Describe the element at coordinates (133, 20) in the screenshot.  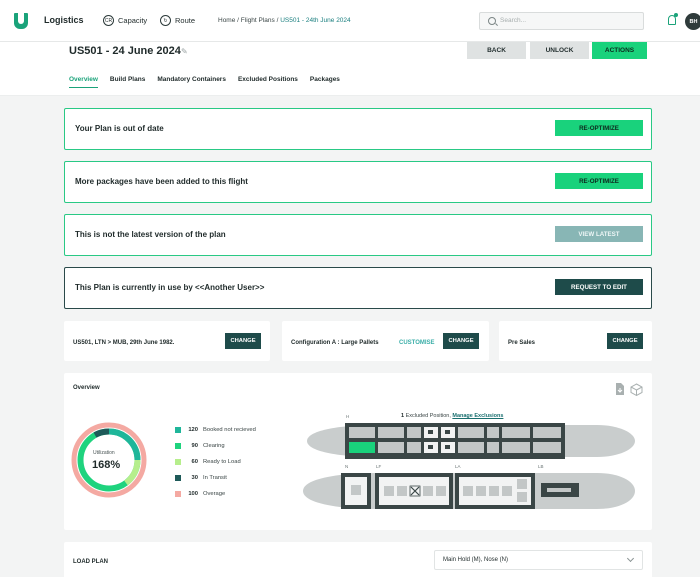
I see `nav-link-label: Capacity` at that location.